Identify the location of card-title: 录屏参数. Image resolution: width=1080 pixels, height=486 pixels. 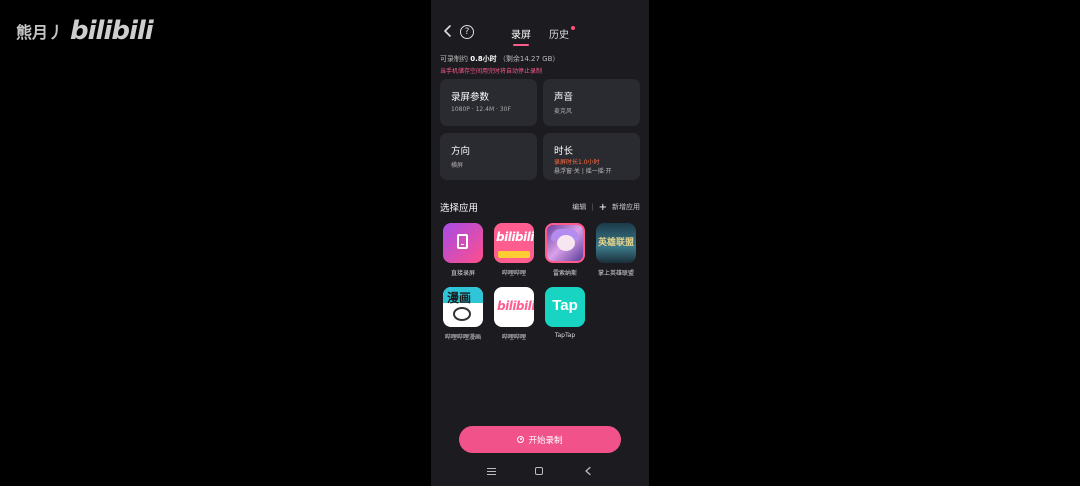
(470, 97).